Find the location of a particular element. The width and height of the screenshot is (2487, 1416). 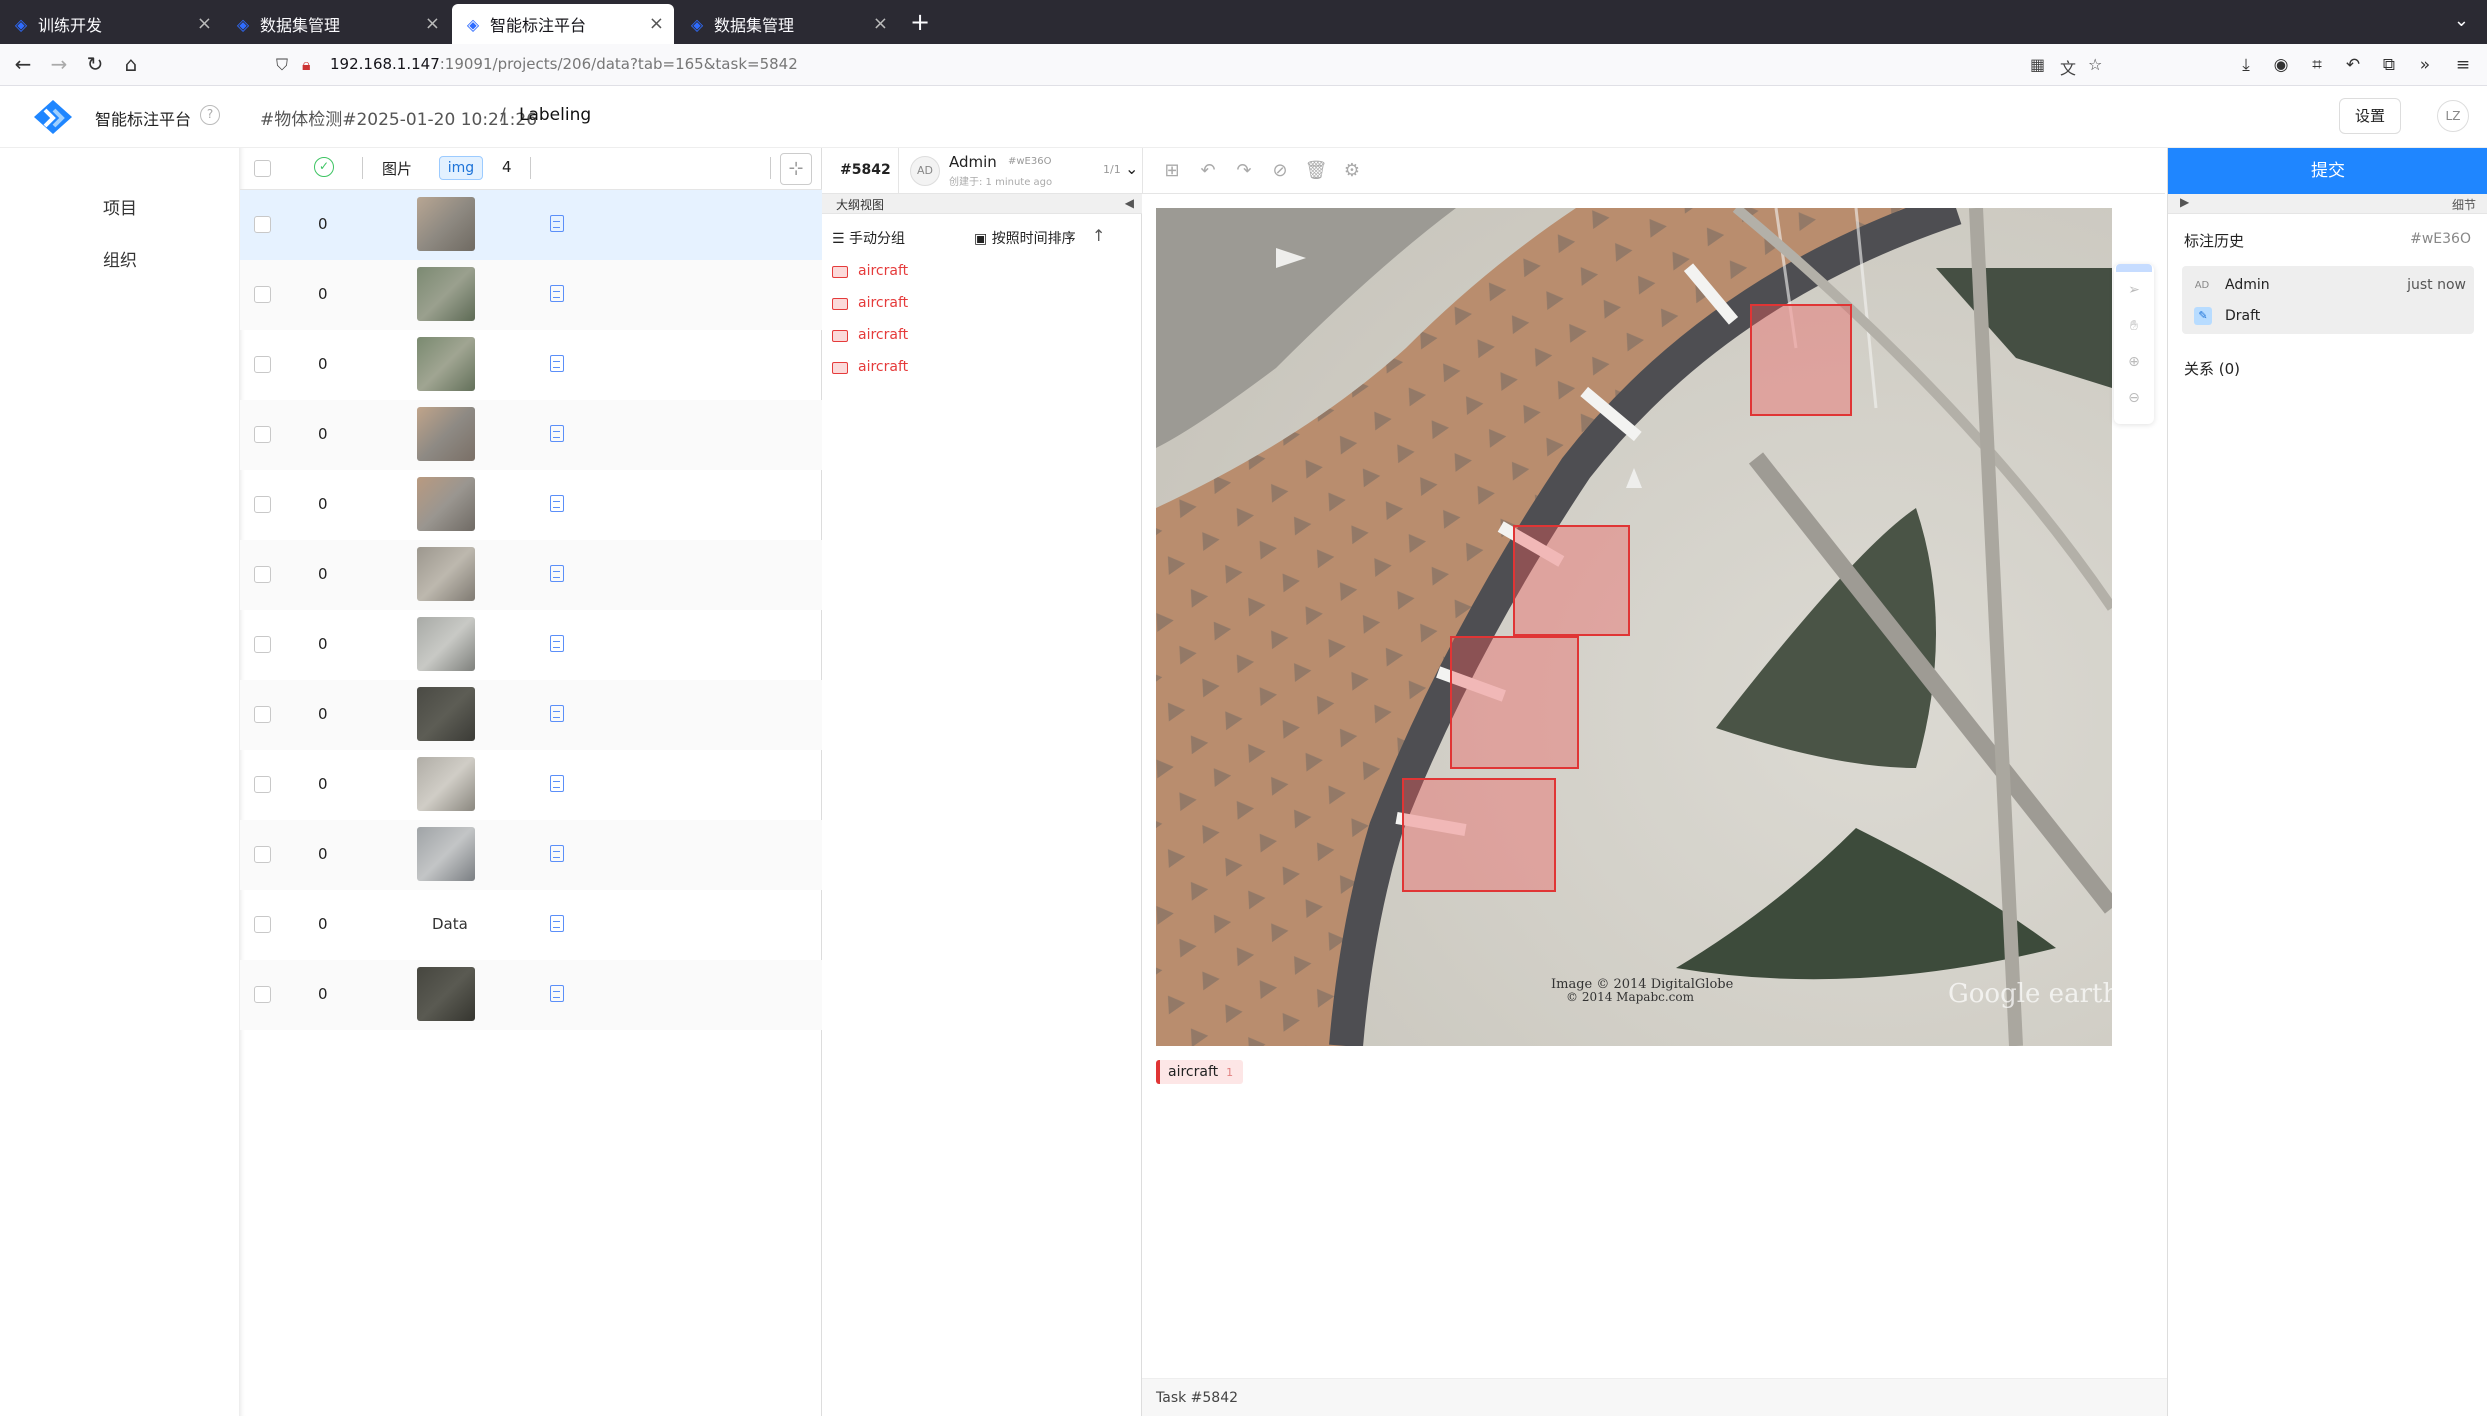

forward-button: → is located at coordinates (59, 65).